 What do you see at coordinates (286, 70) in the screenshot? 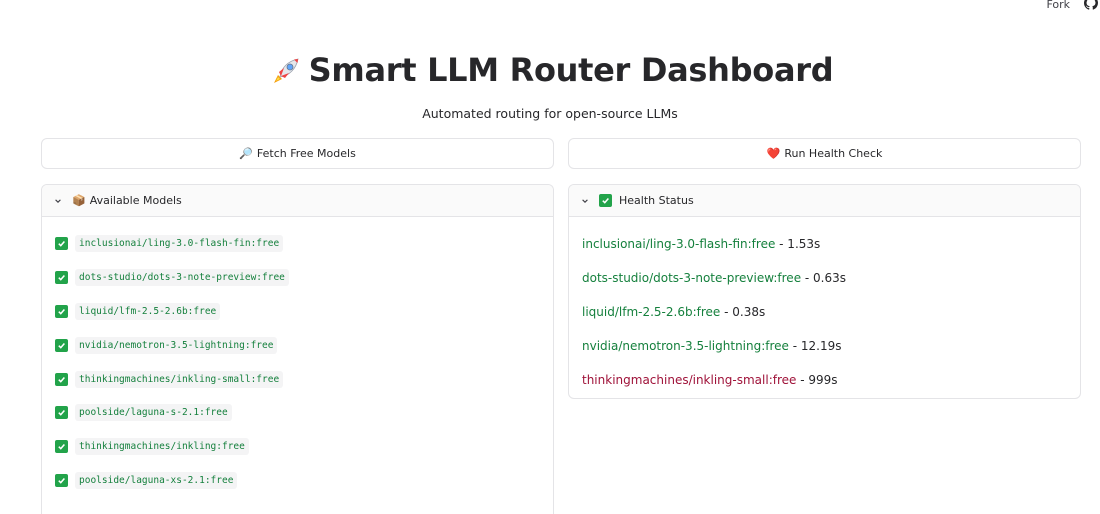
I see `rocket-icon` at bounding box center [286, 70].